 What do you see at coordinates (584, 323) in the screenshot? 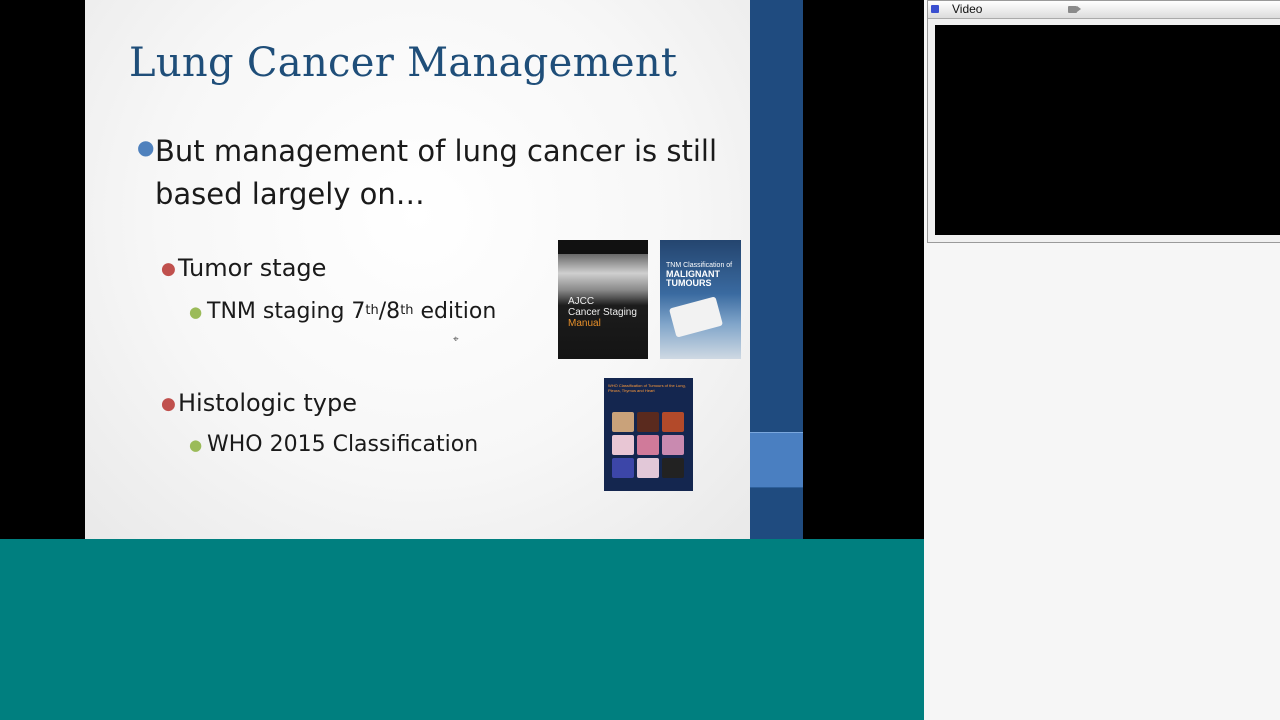
I see `ajcc-book-line3: Manual` at bounding box center [584, 323].